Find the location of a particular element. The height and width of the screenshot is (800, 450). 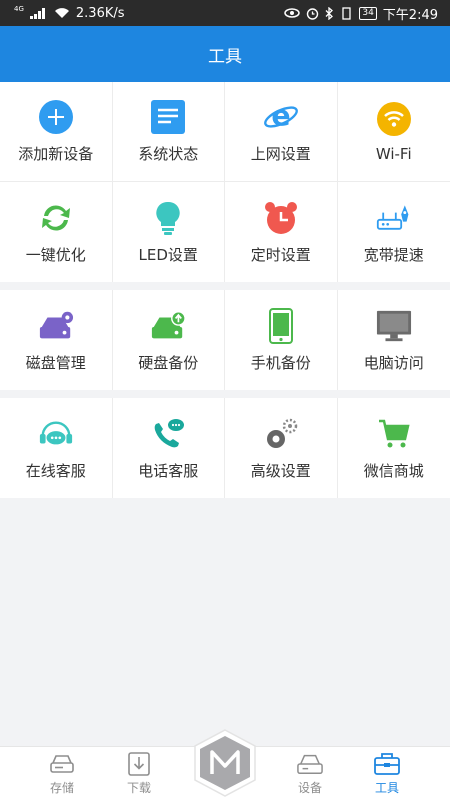

cart-icon is located at coordinates (394, 434).